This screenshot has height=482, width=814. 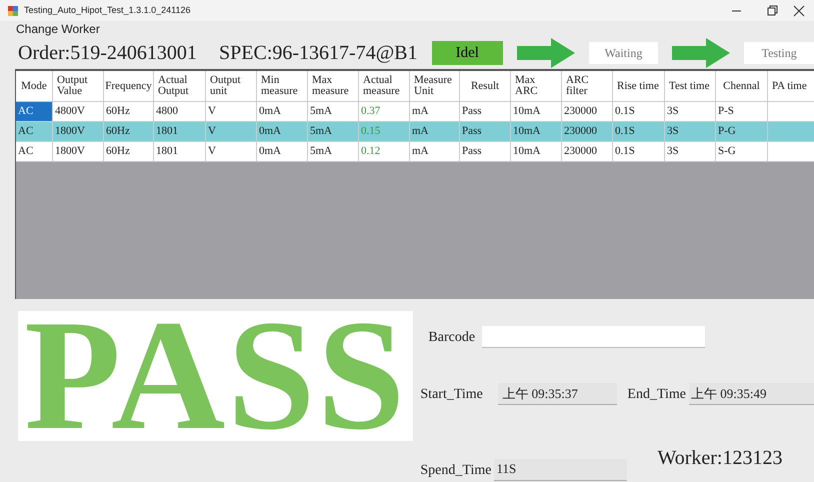 What do you see at coordinates (78, 152) in the screenshot?
I see `table-cell: 1800V` at bounding box center [78, 152].